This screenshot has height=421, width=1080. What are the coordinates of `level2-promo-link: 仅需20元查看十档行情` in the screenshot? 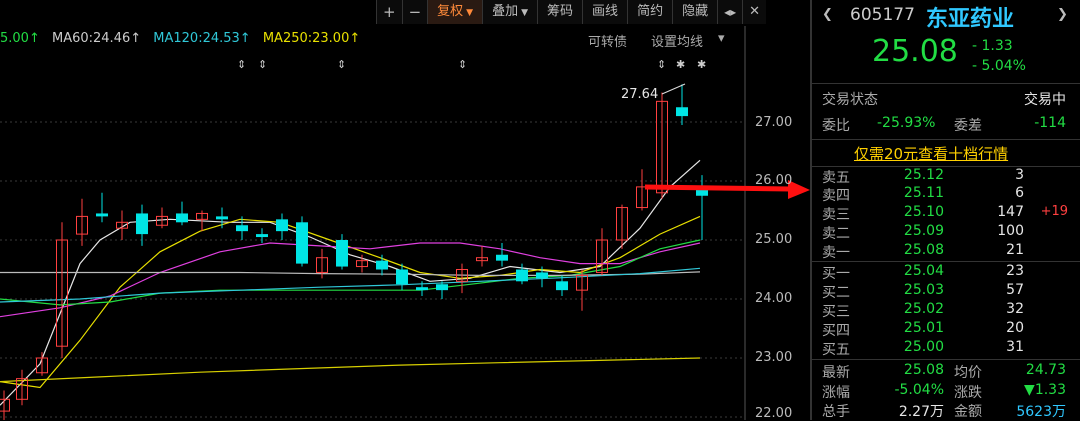 It's located at (931, 153).